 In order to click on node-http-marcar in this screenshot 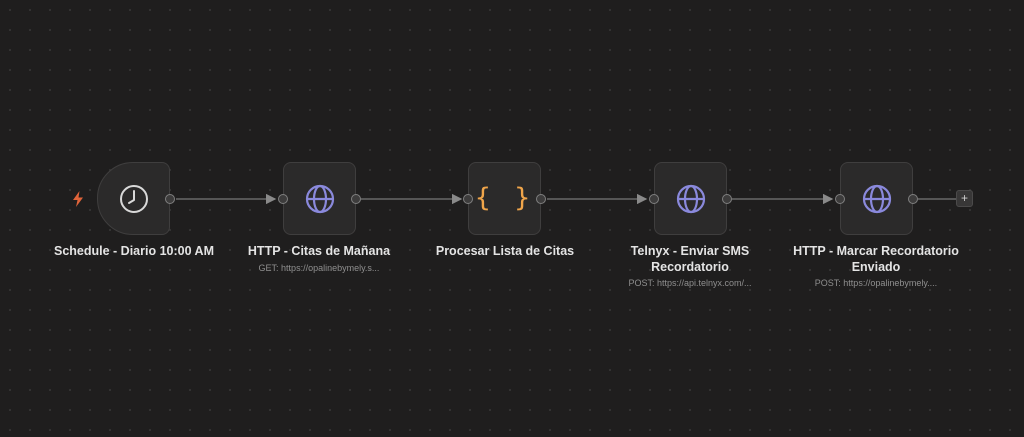, I will do `click(876, 198)`.